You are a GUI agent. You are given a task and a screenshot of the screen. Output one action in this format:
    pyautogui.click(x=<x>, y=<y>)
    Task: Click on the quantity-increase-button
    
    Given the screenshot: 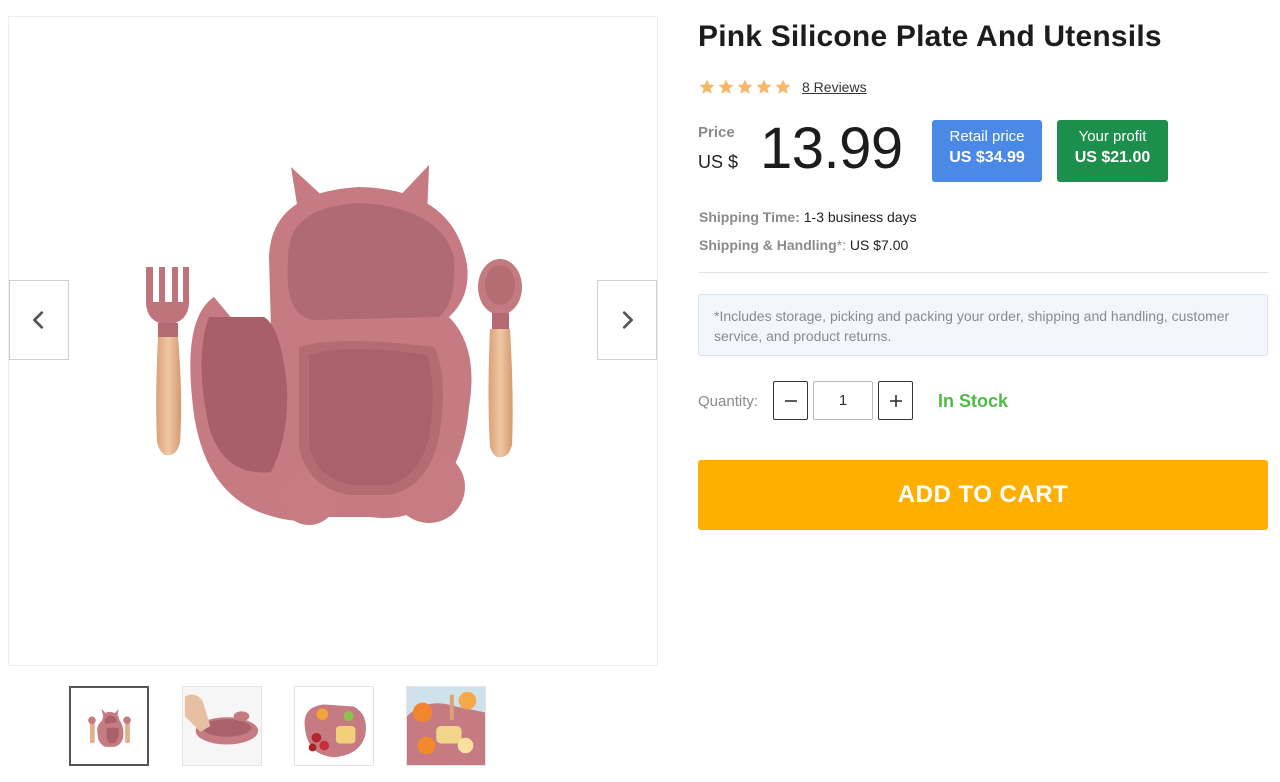 What is the action you would take?
    pyautogui.click(x=895, y=400)
    